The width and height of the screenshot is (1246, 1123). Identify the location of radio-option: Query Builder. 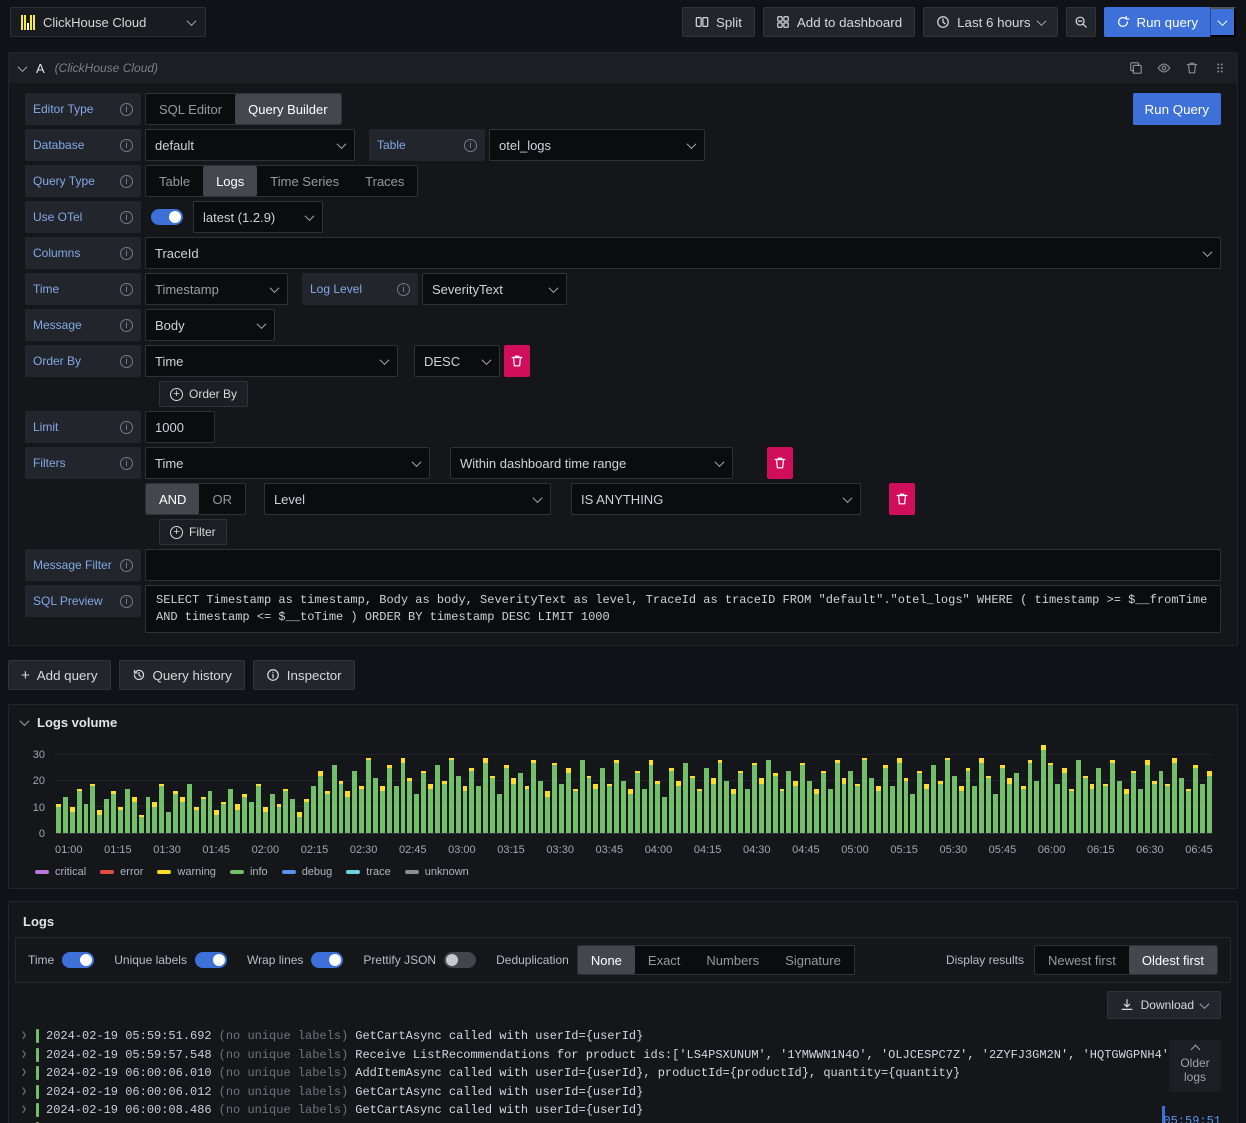
(288, 109).